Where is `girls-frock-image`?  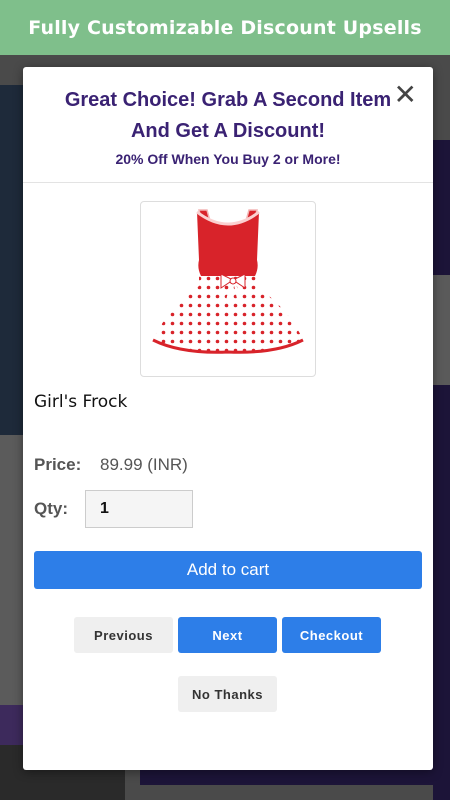
girls-frock-image is located at coordinates (228, 281).